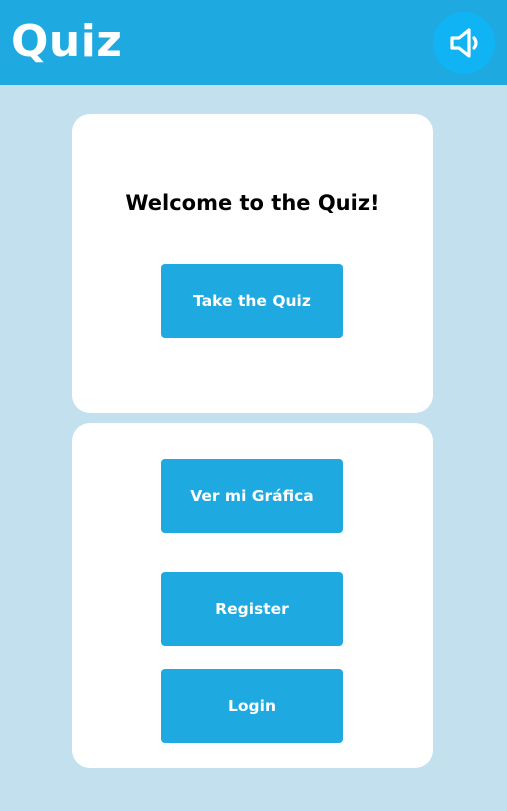  Describe the element at coordinates (67, 41) in the screenshot. I see `app-title: Quiz` at that location.